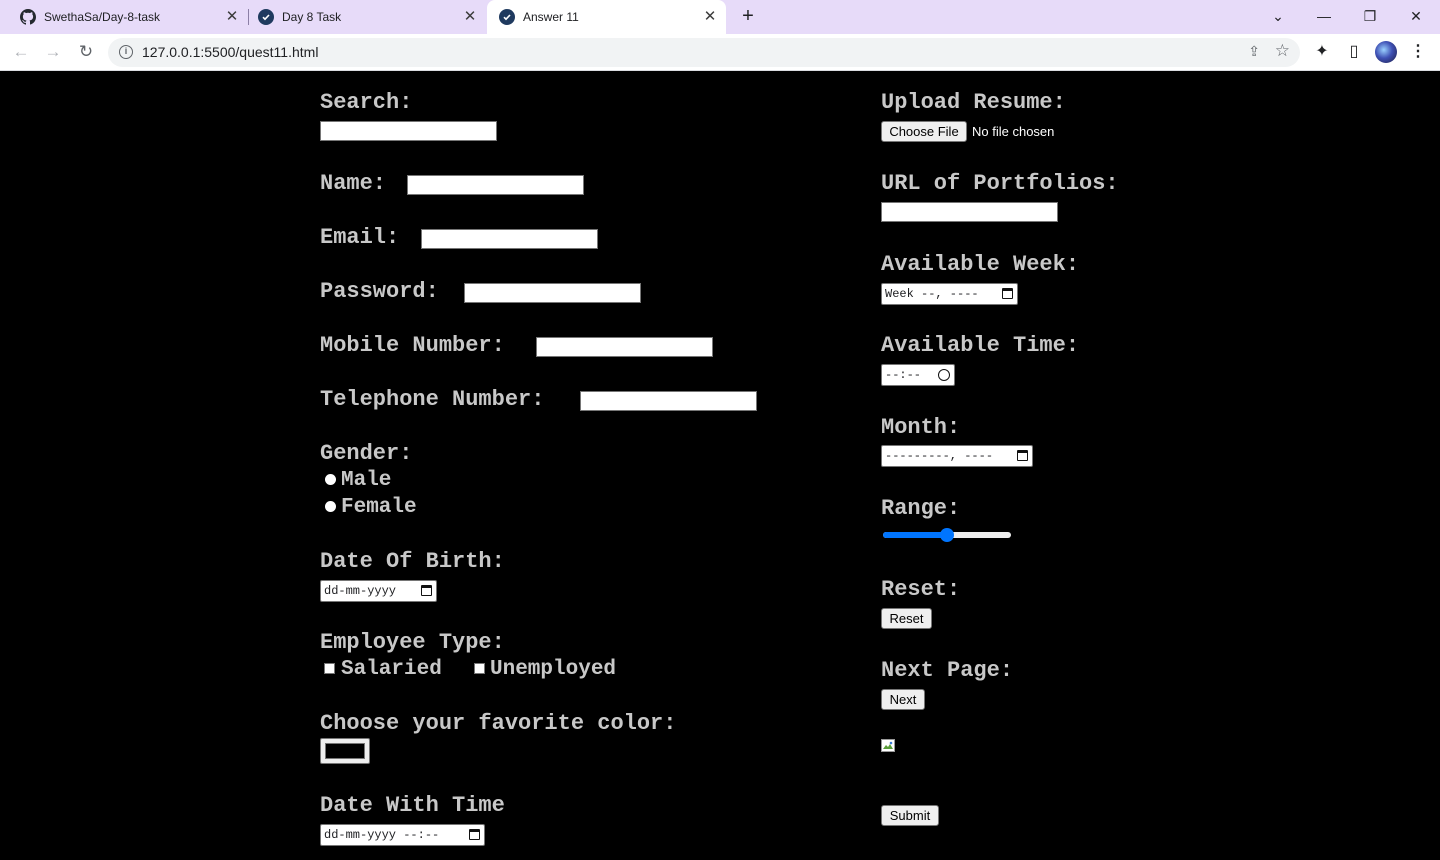 The image size is (1440, 860). What do you see at coordinates (412, 345) in the screenshot?
I see `mobile-label: Mobile Number:` at bounding box center [412, 345].